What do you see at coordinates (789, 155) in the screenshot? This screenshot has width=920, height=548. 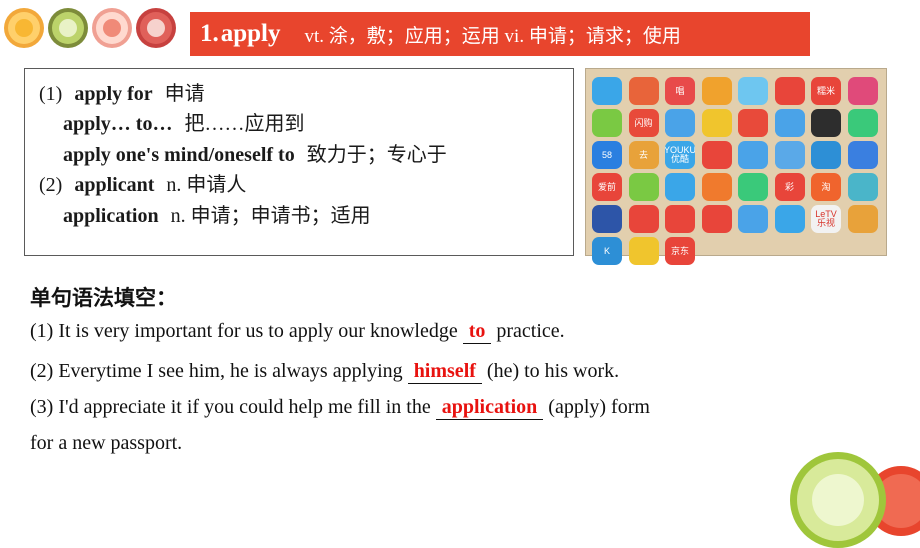 I see `twitter-icon` at bounding box center [789, 155].